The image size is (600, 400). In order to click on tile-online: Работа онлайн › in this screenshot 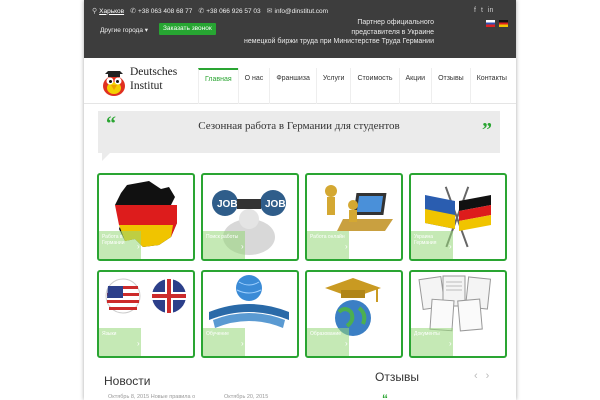, I will do `click(354, 217)`.